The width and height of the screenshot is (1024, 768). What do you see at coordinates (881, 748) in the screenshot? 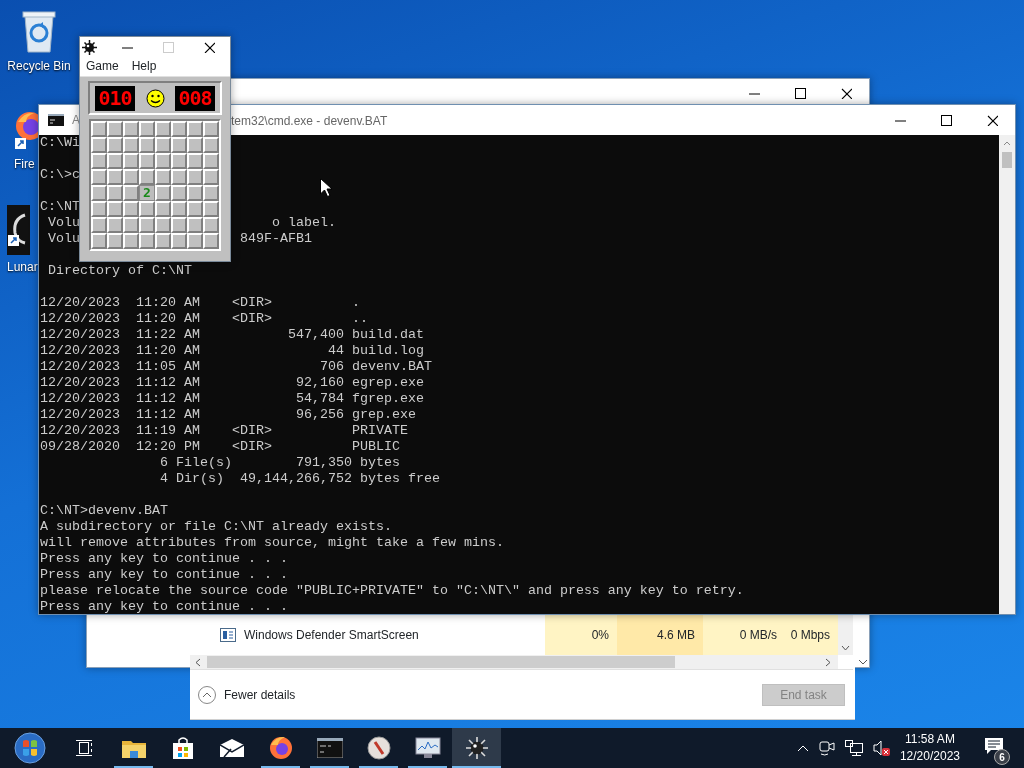
I see `volume-muted-icon` at bounding box center [881, 748].